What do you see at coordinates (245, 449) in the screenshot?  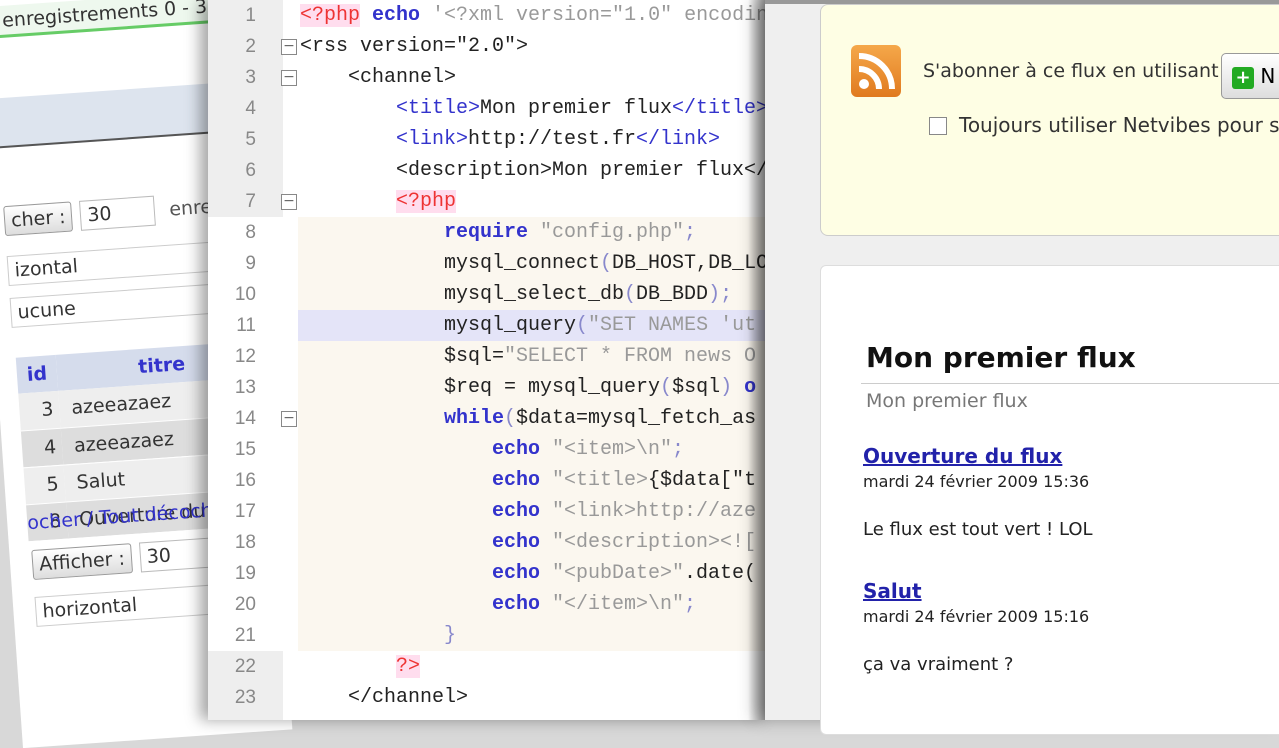 I see `line-number: 15` at bounding box center [245, 449].